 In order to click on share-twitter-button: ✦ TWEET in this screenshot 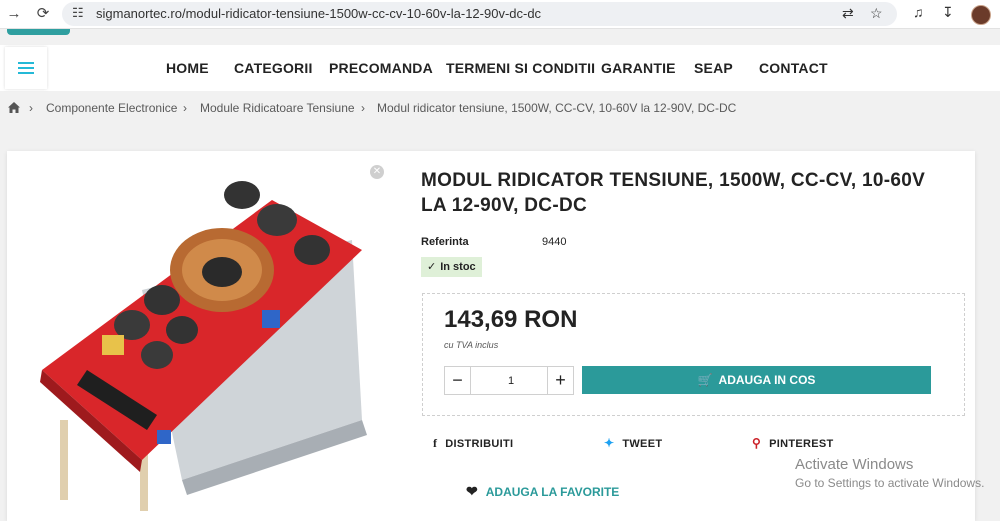, I will do `click(633, 443)`.